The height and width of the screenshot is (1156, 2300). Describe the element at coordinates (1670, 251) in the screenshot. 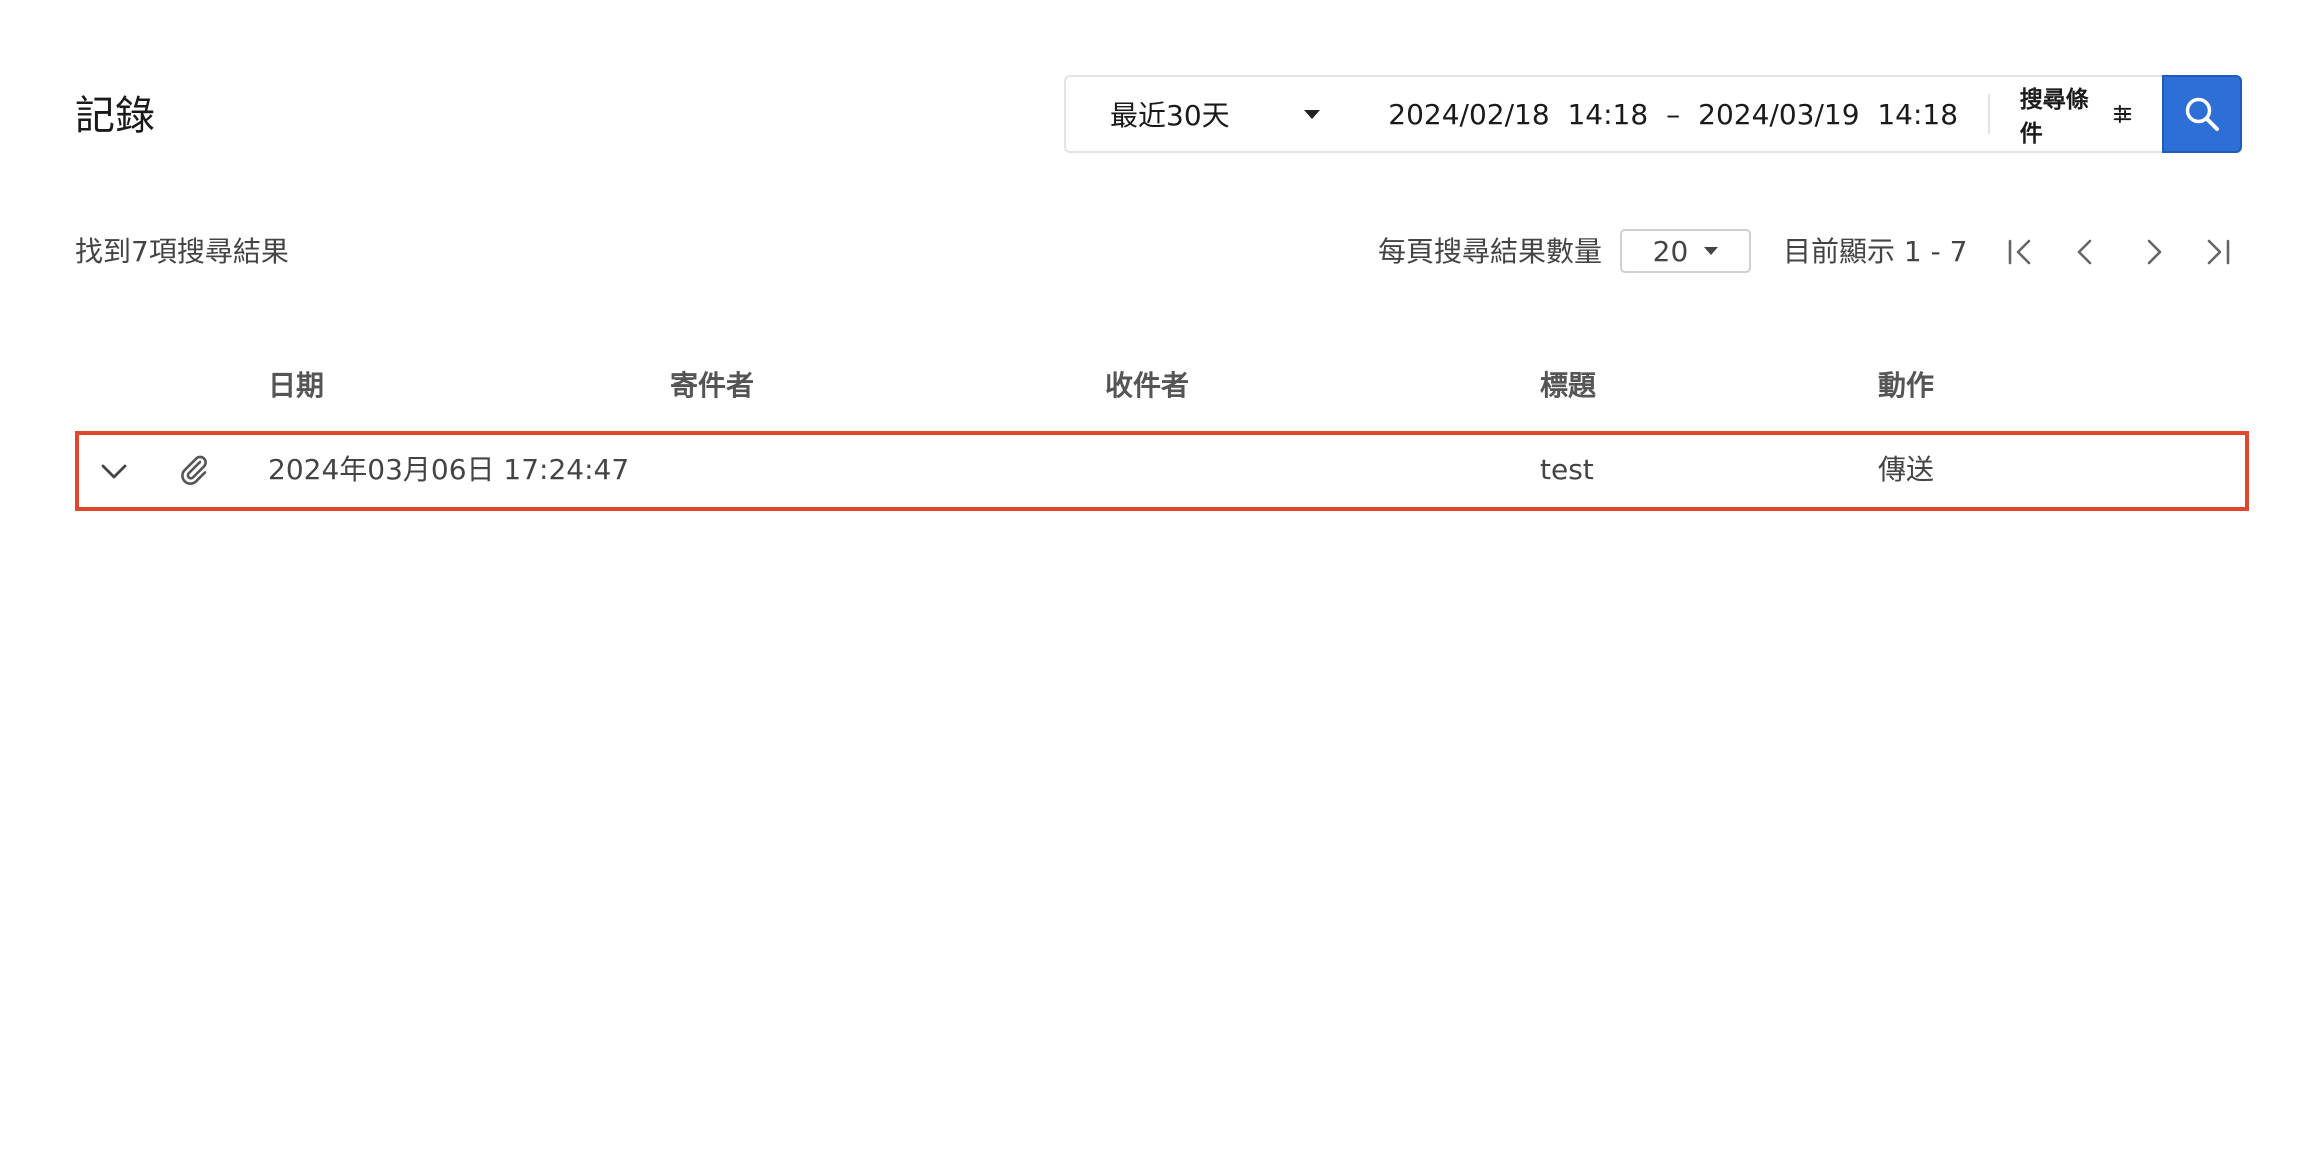

I see `per-page-value: 20` at that location.